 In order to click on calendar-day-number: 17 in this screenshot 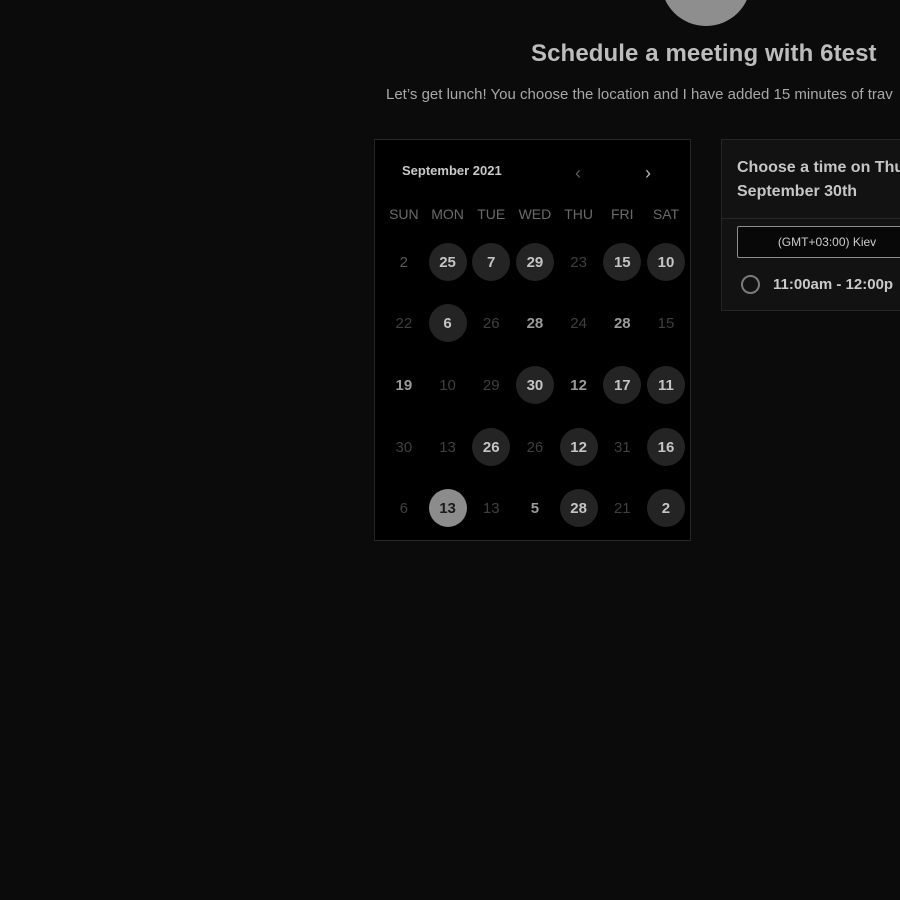, I will do `click(622, 385)`.